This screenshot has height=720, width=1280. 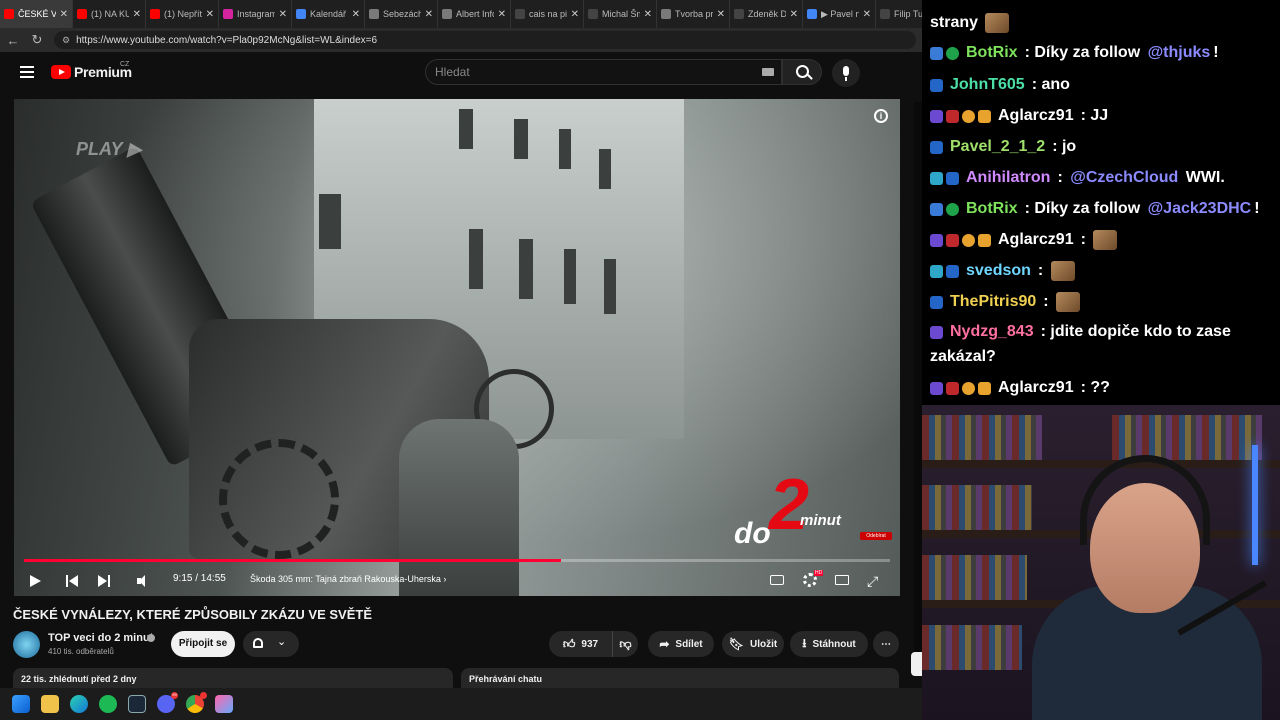 What do you see at coordinates (846, 73) in the screenshot?
I see `microphone-button` at bounding box center [846, 73].